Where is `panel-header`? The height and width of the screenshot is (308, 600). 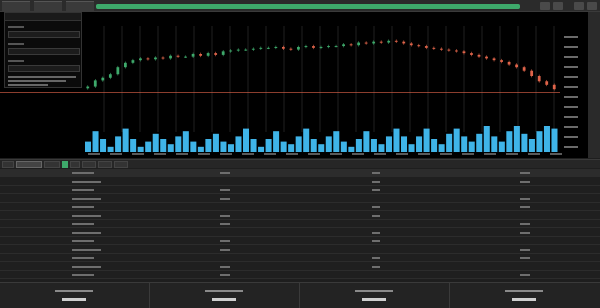 panel-header is located at coordinates (43, 17).